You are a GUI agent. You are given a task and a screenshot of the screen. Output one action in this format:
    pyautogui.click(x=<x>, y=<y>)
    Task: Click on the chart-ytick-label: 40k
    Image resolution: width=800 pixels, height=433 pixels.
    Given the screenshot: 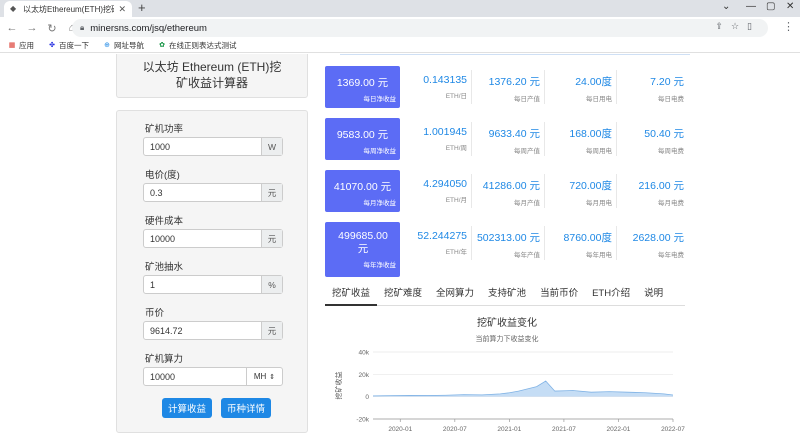 What is the action you would take?
    pyautogui.click(x=364, y=353)
    